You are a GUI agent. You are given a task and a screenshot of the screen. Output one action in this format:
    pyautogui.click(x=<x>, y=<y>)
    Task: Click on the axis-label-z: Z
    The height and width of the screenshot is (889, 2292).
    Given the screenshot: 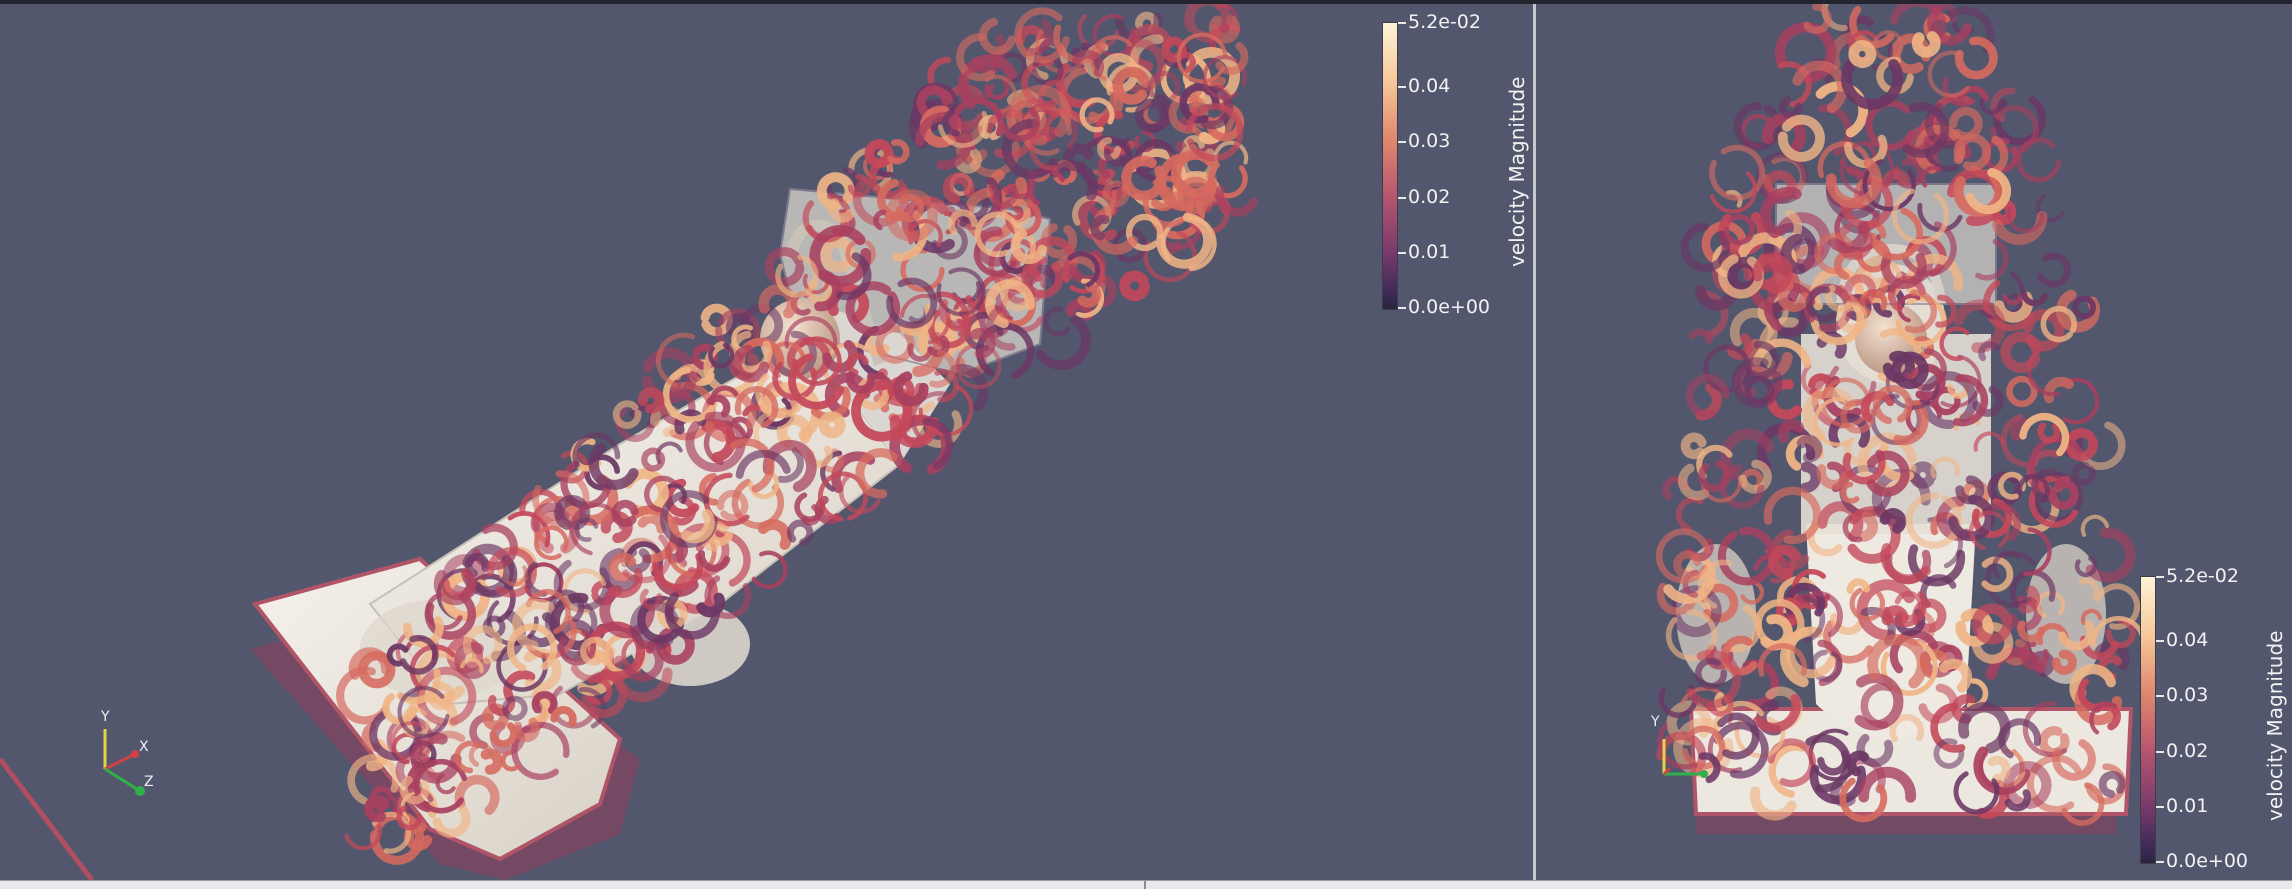 What is the action you would take?
    pyautogui.click(x=149, y=782)
    